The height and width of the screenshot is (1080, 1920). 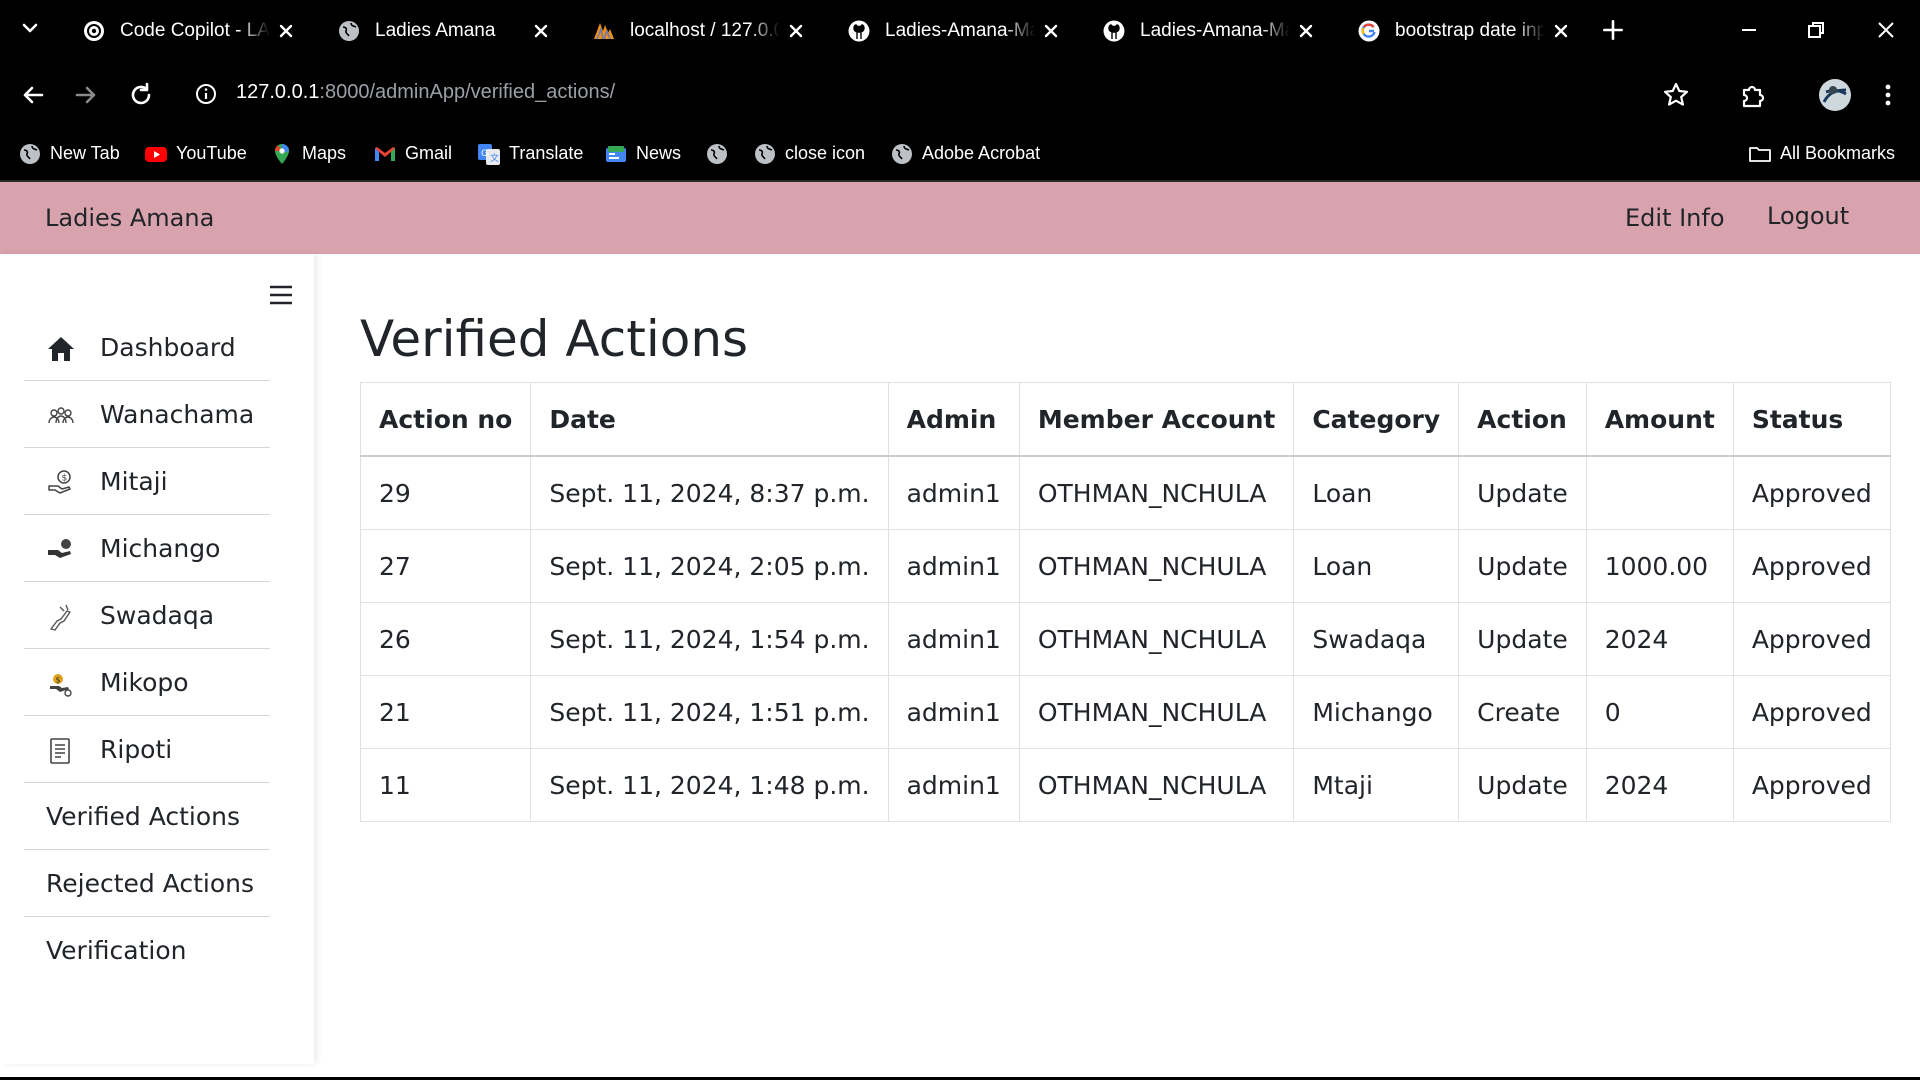 What do you see at coordinates (1659, 566) in the screenshot?
I see `table-cell: 1000.00` at bounding box center [1659, 566].